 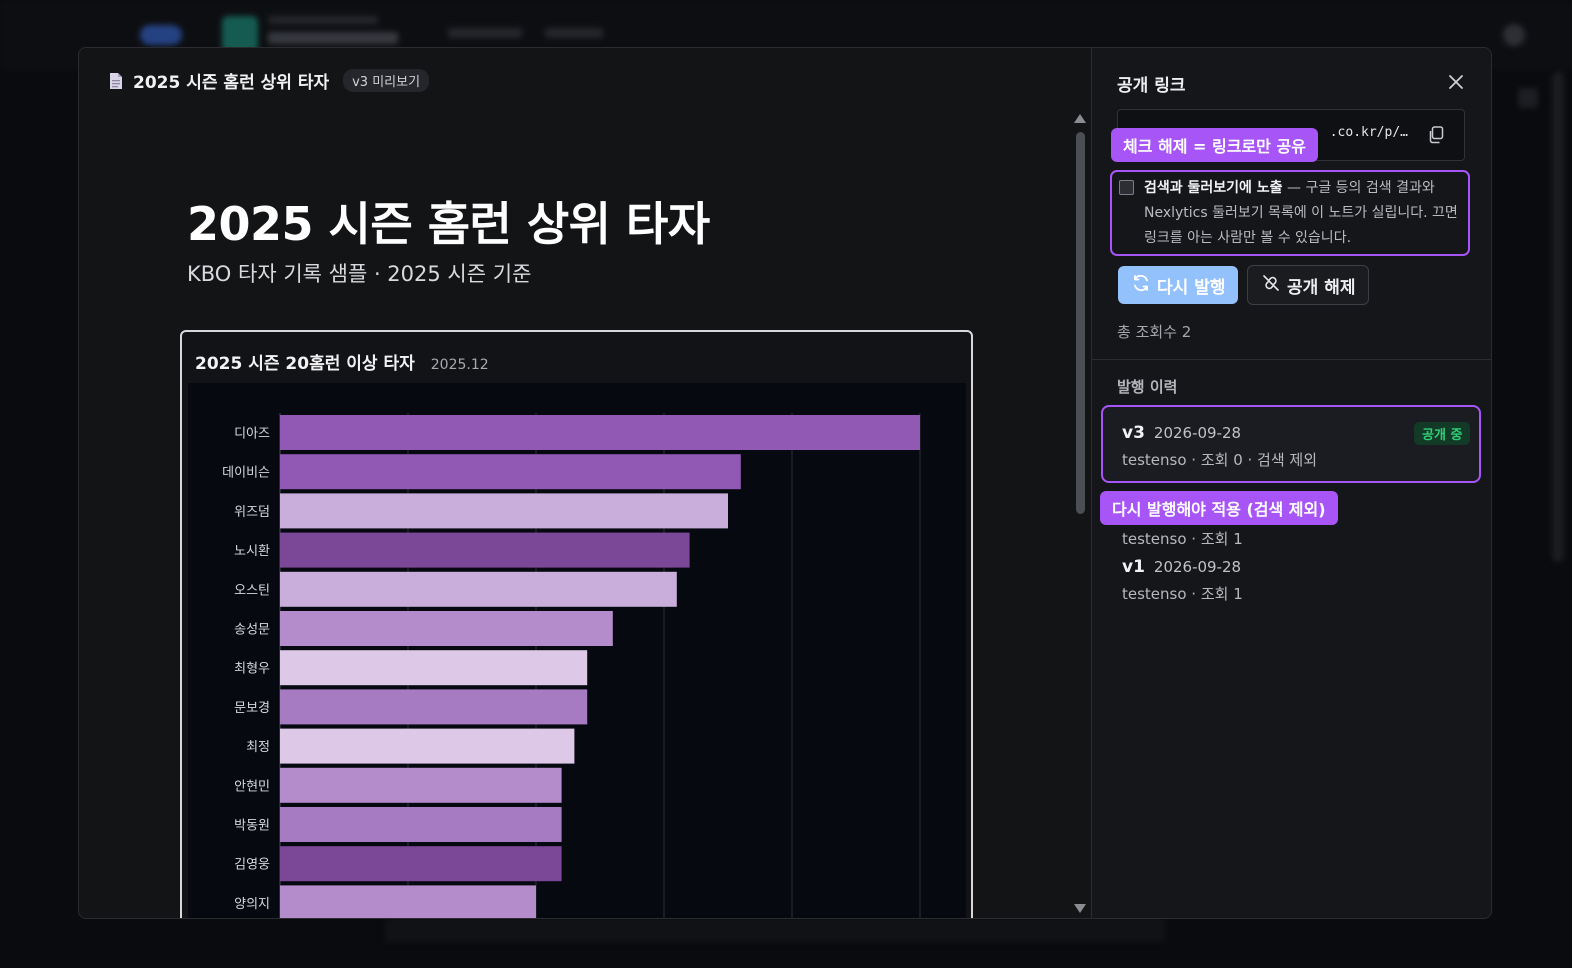 What do you see at coordinates (775, 930) in the screenshot?
I see `background-footer` at bounding box center [775, 930].